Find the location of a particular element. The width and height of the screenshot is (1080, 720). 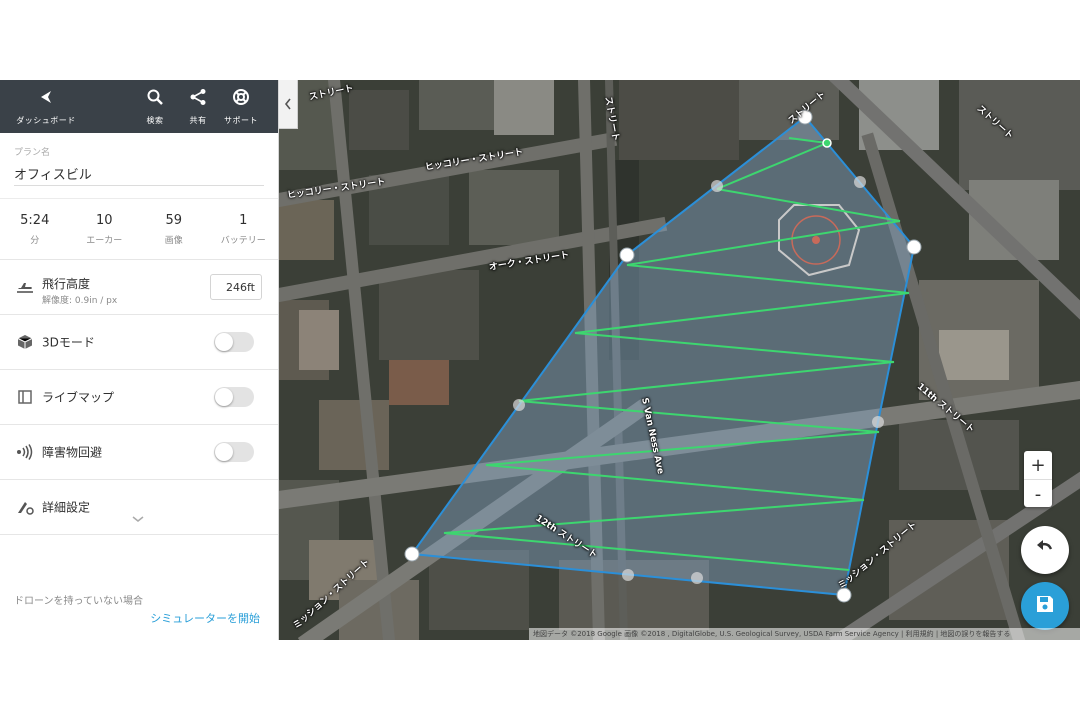

zoom-control: + - is located at coordinates (1038, 479).